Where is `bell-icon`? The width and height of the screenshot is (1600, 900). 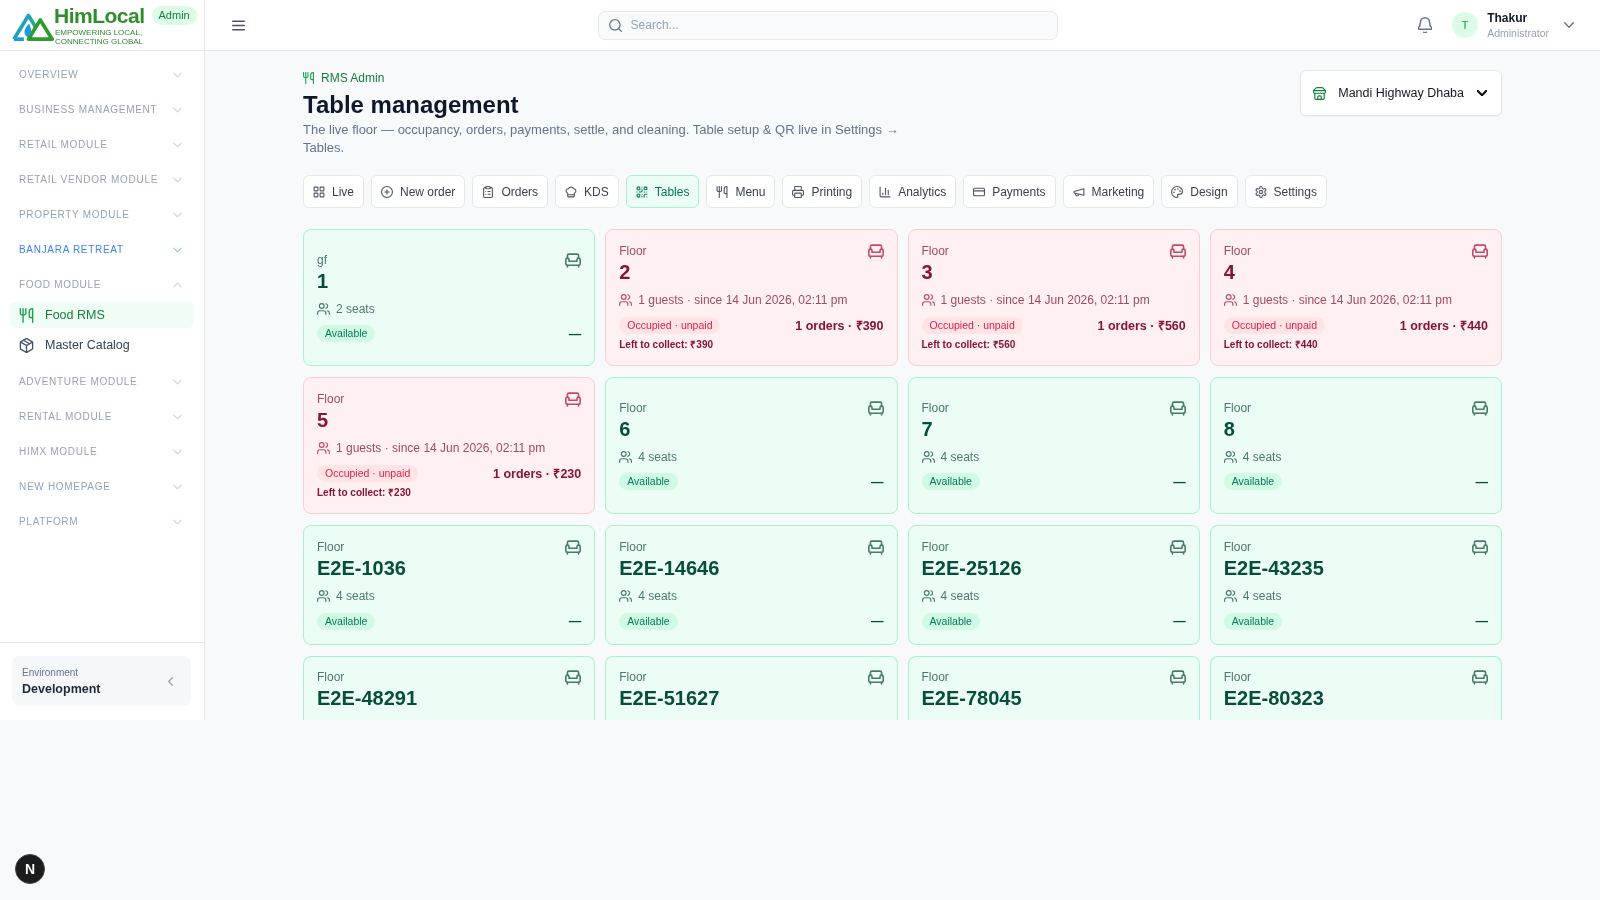 bell-icon is located at coordinates (1425, 25).